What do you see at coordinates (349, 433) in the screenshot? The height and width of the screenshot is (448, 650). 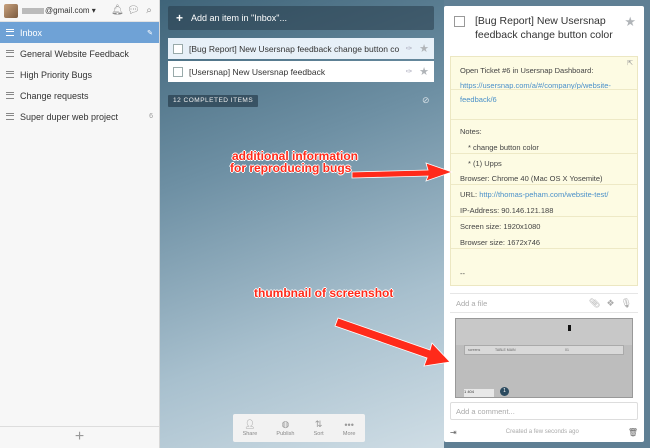 I see `more-label: More` at bounding box center [349, 433].